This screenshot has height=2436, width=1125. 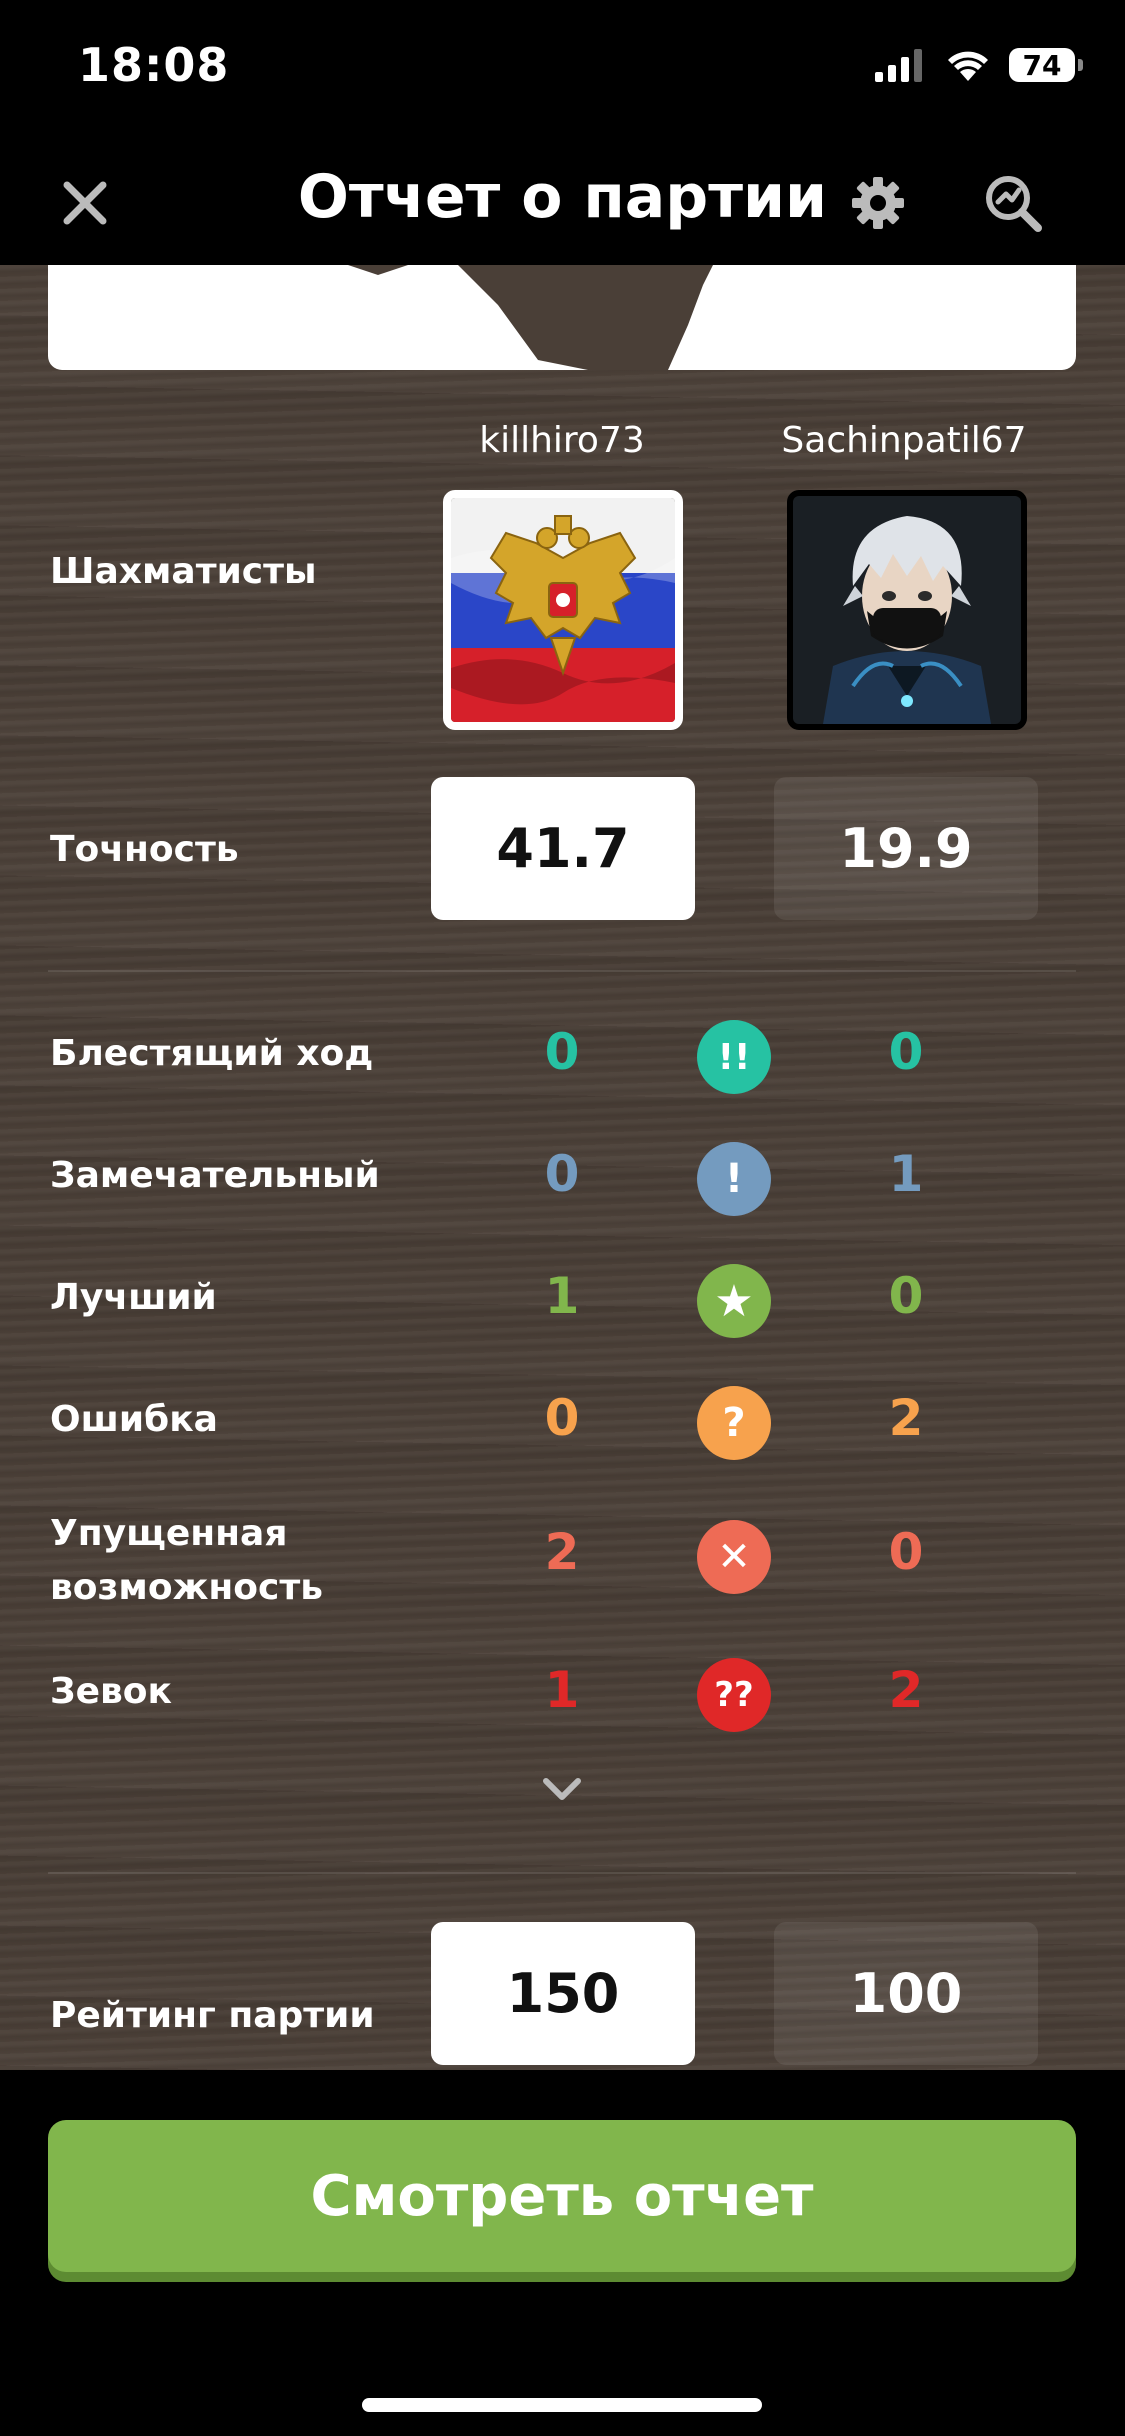 What do you see at coordinates (212, 1053) in the screenshot?
I see `move-label: Блестящий ход` at bounding box center [212, 1053].